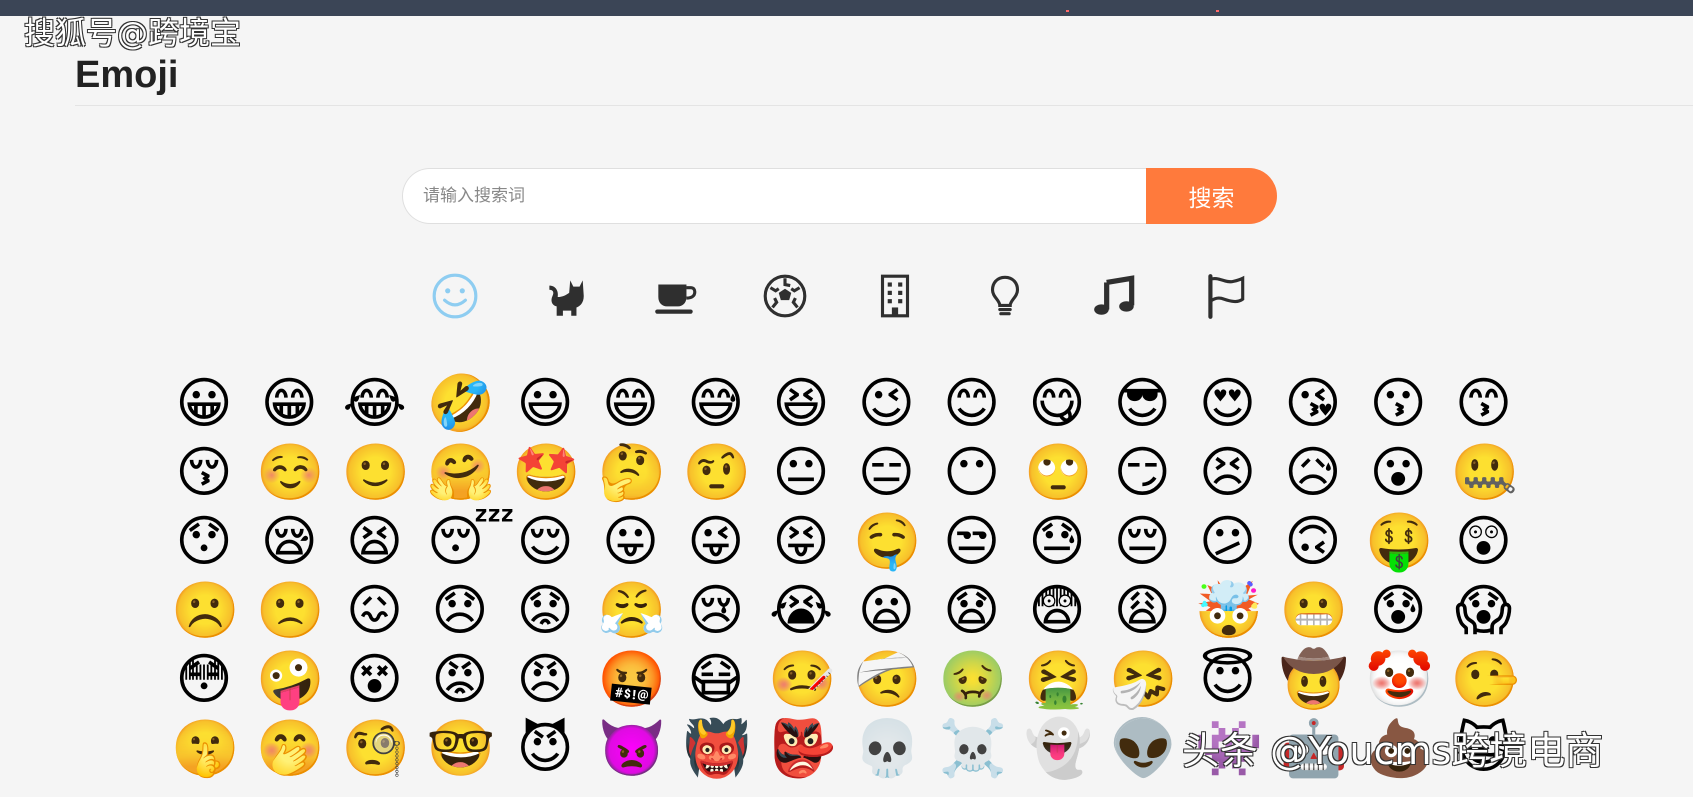  I want to click on tab-animals, so click(565, 296).